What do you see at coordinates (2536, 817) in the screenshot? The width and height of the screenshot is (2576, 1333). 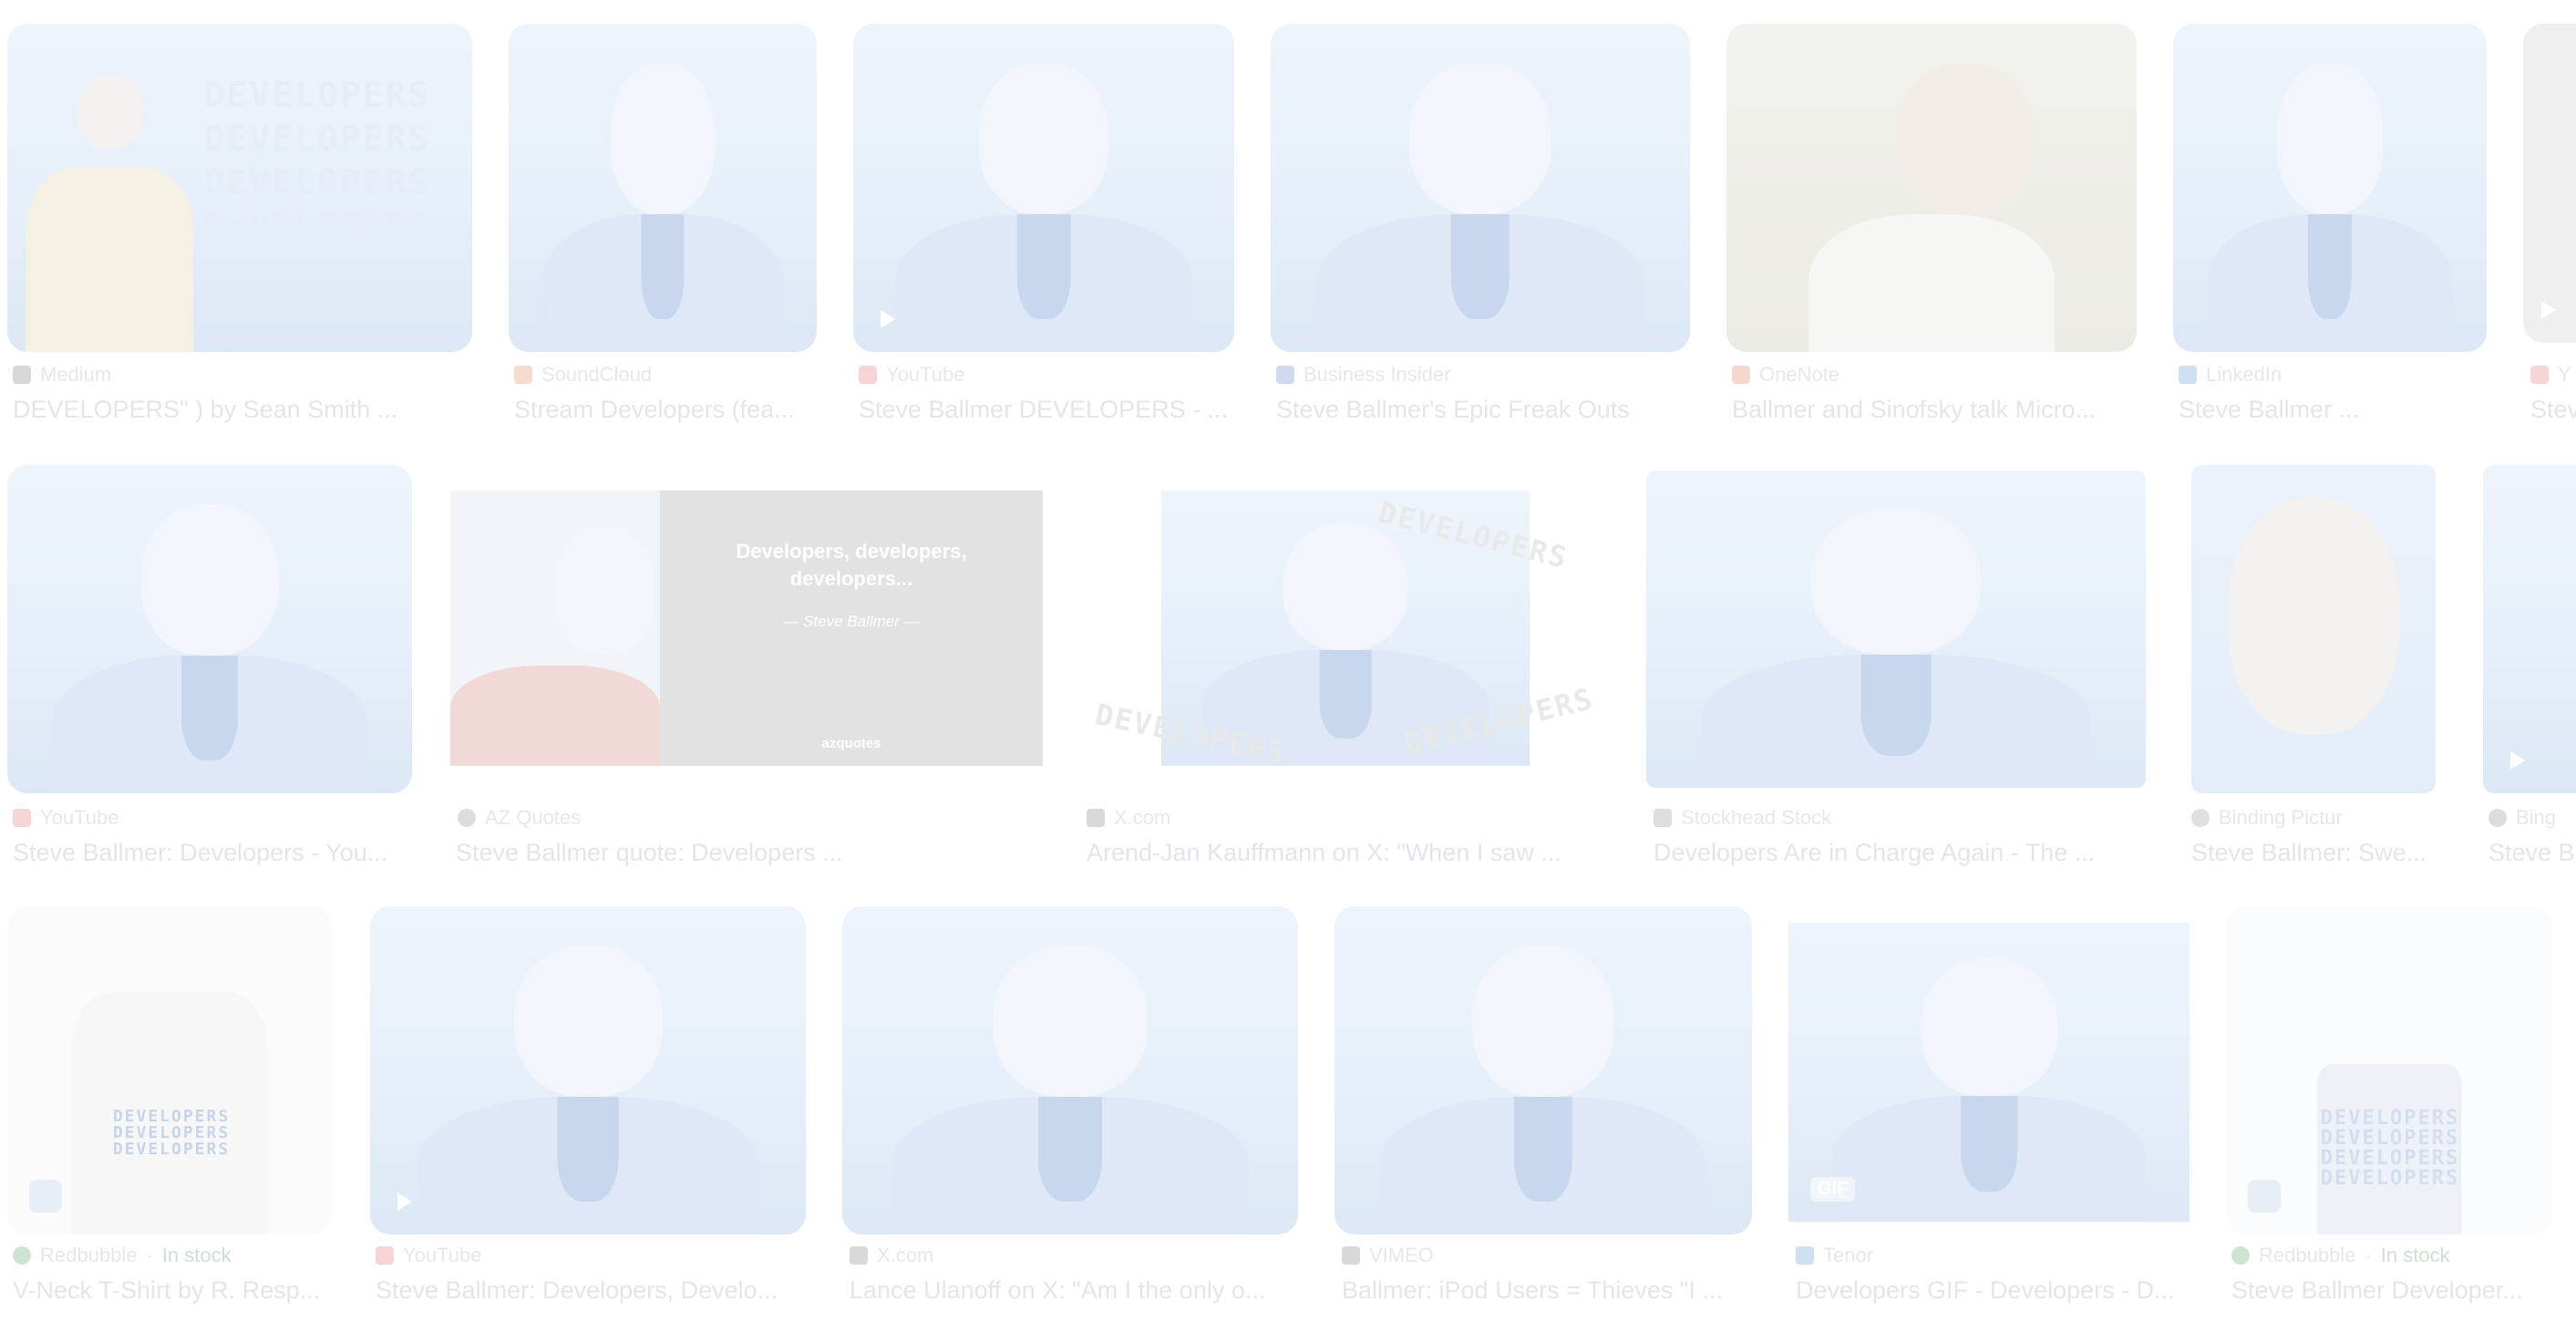 I see `source-label: Bing` at bounding box center [2536, 817].